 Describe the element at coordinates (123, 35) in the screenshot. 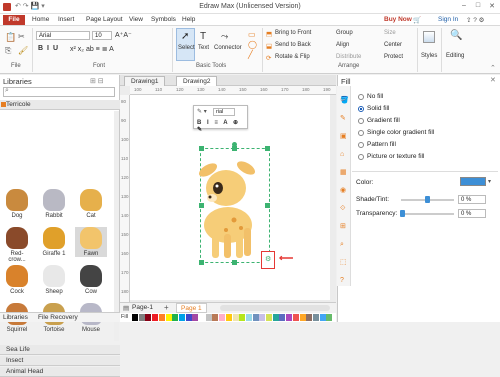

I see `font-grow-icon: A⁺A⁻` at that location.